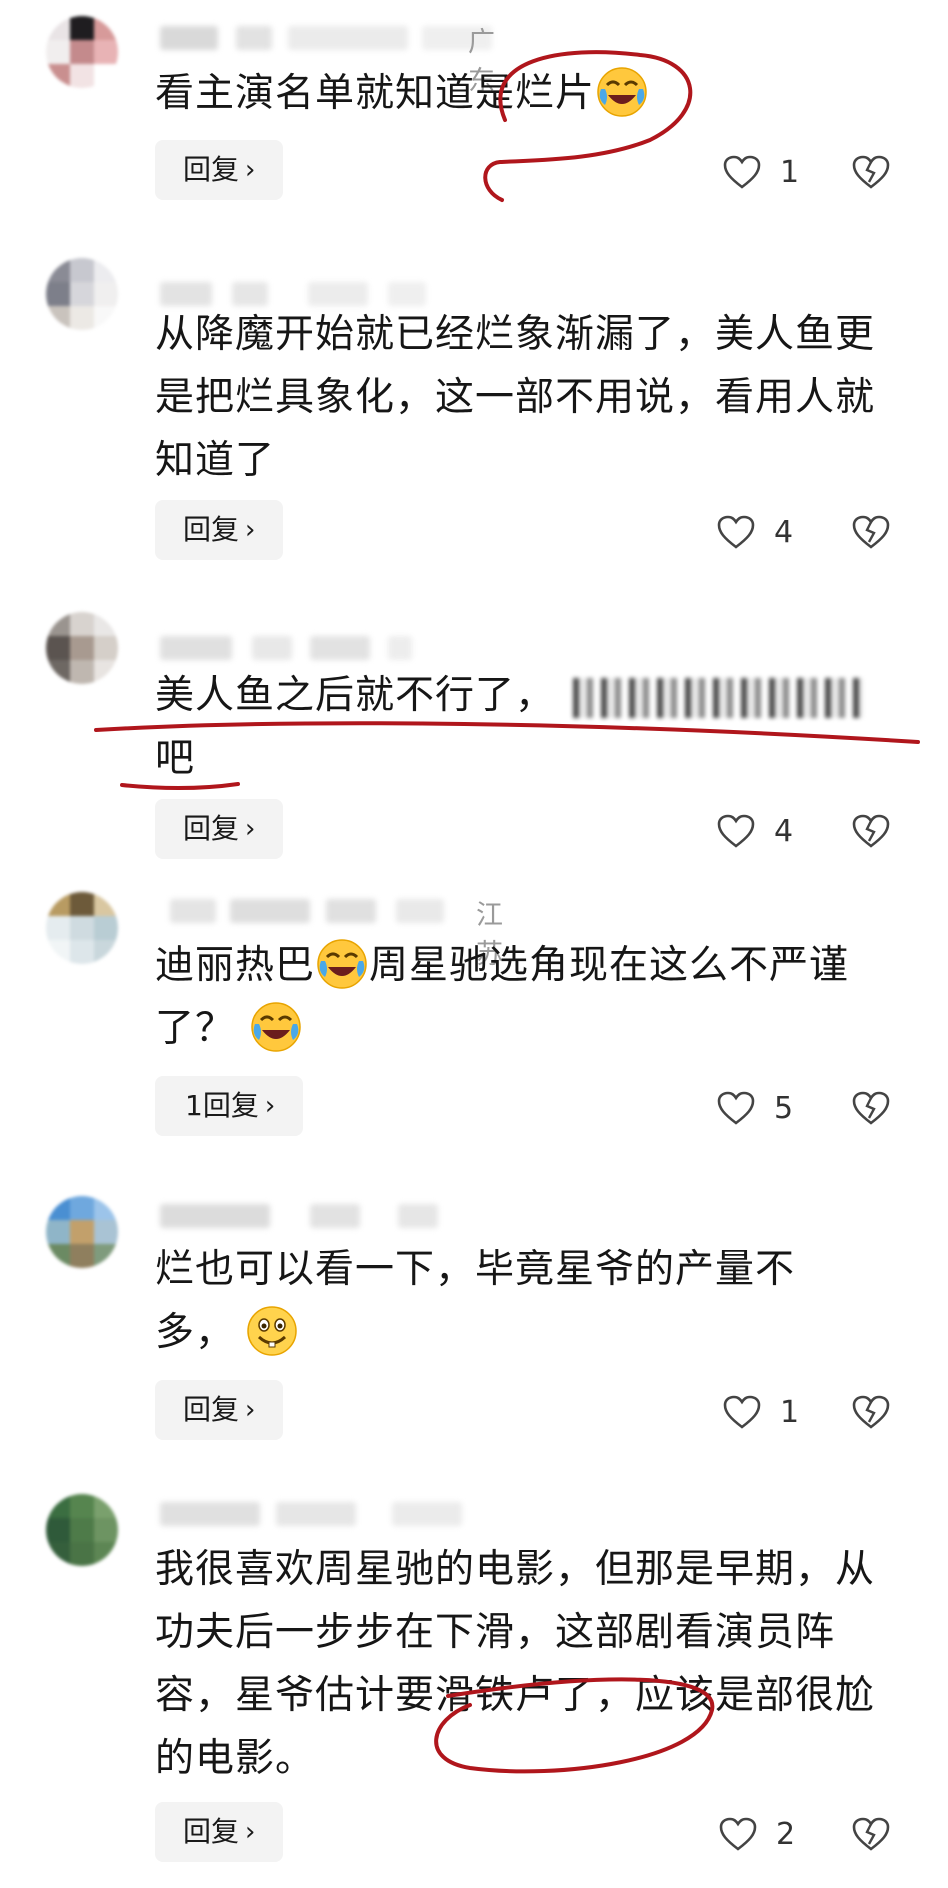 This screenshot has height=1888, width=948. Describe the element at coordinates (784, 1108) in the screenshot. I see `like-count: 5` at that location.